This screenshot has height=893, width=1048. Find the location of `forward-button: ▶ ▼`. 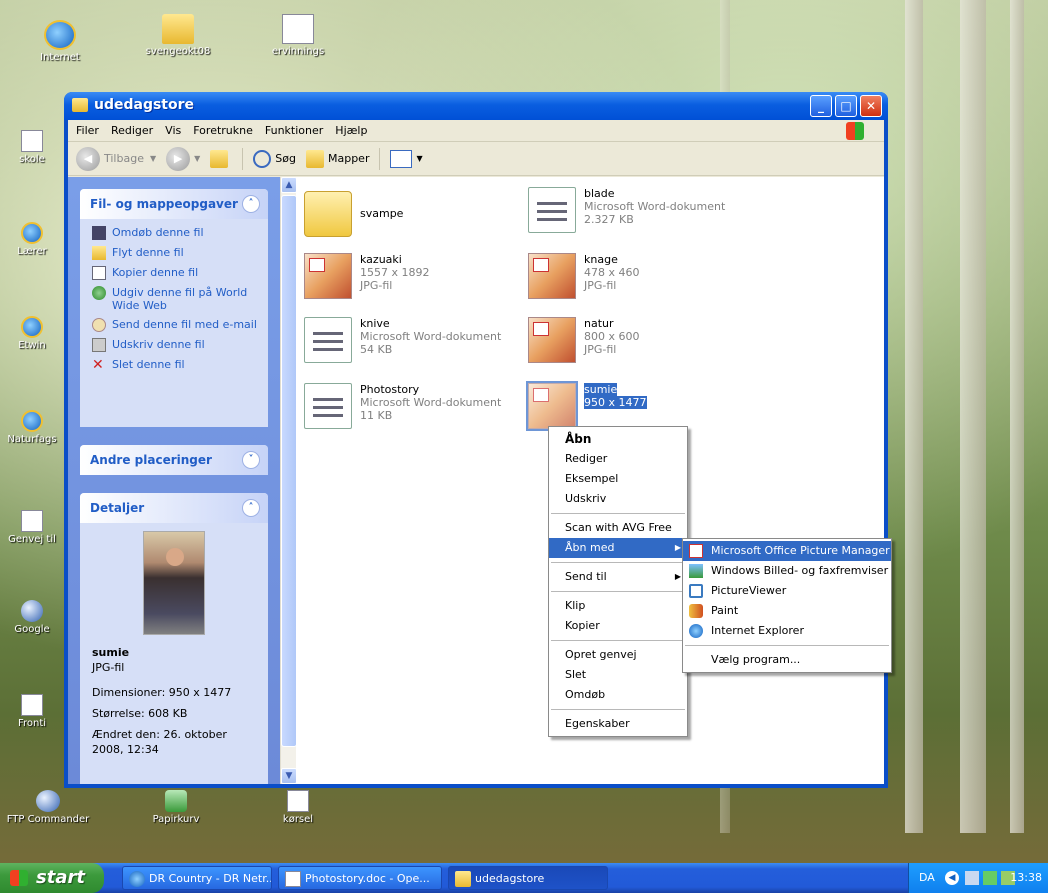

forward-button: ▶ ▼ is located at coordinates (183, 158).